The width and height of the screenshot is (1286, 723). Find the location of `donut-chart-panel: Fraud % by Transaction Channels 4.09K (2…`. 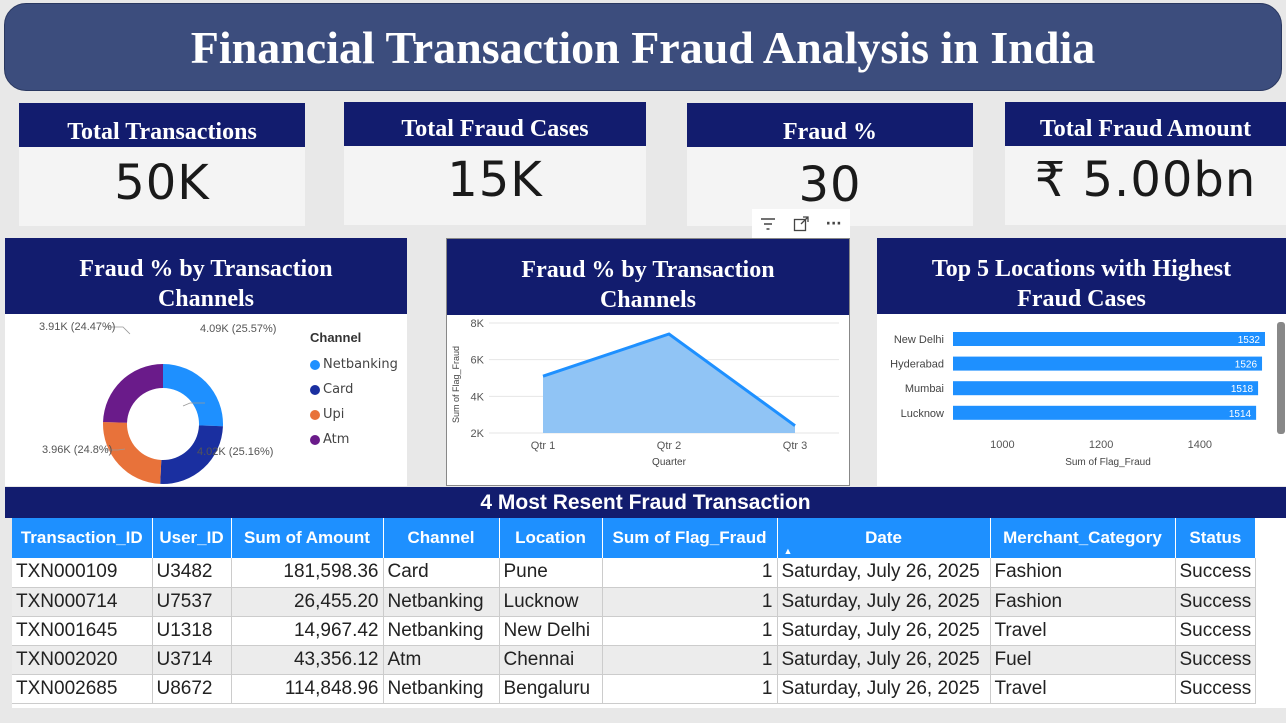

donut-chart-panel: Fraud % by Transaction Channels 4.09K (2… is located at coordinates (206, 362).